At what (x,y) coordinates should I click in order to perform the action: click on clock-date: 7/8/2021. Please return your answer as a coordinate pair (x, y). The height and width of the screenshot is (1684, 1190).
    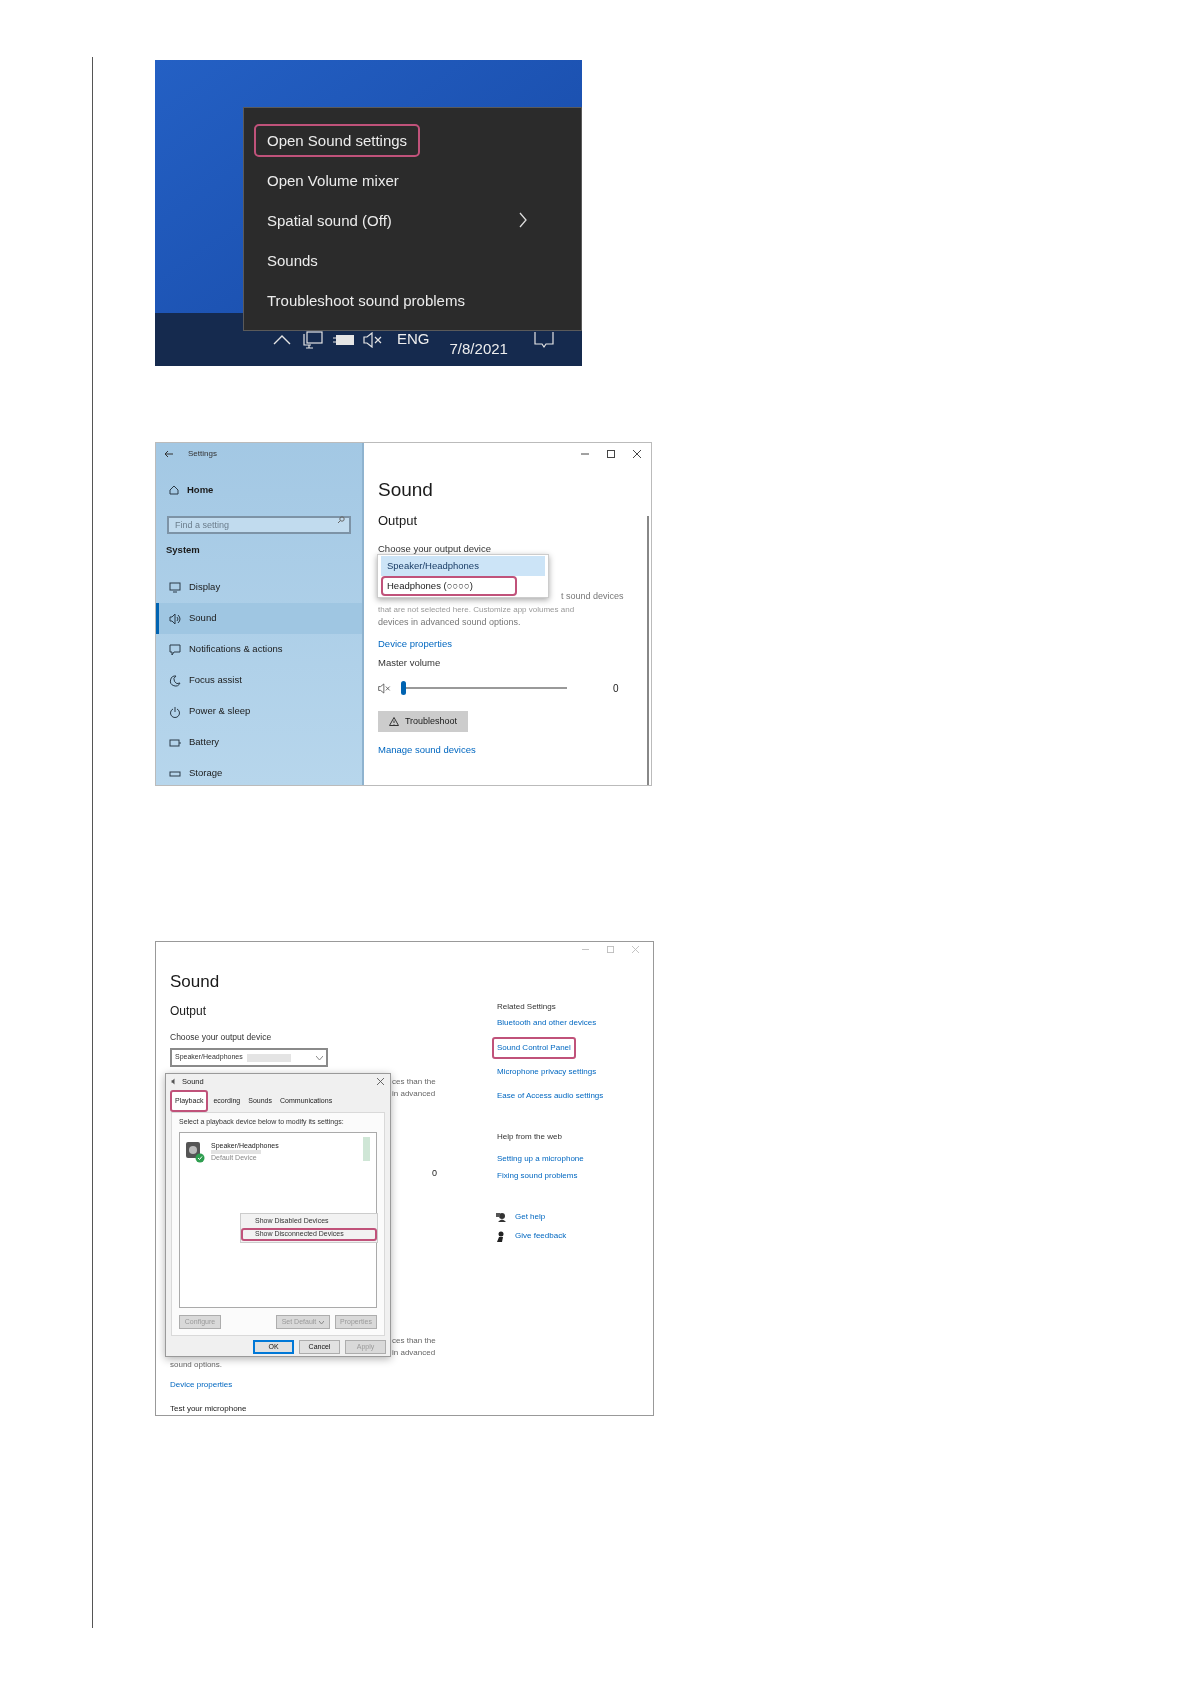
    Looking at the image, I should click on (478, 349).